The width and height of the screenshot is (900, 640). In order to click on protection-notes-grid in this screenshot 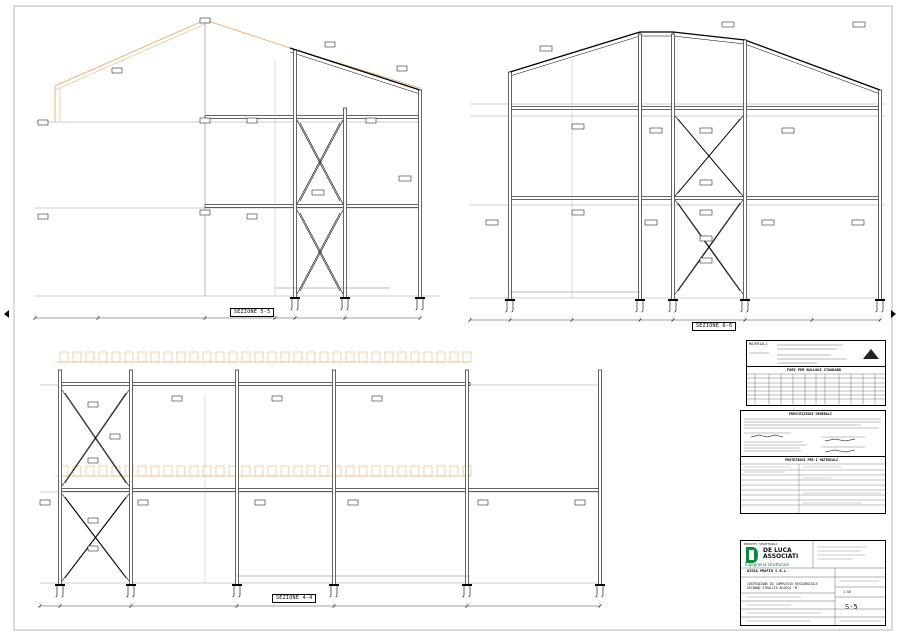, I will do `click(813, 488)`.